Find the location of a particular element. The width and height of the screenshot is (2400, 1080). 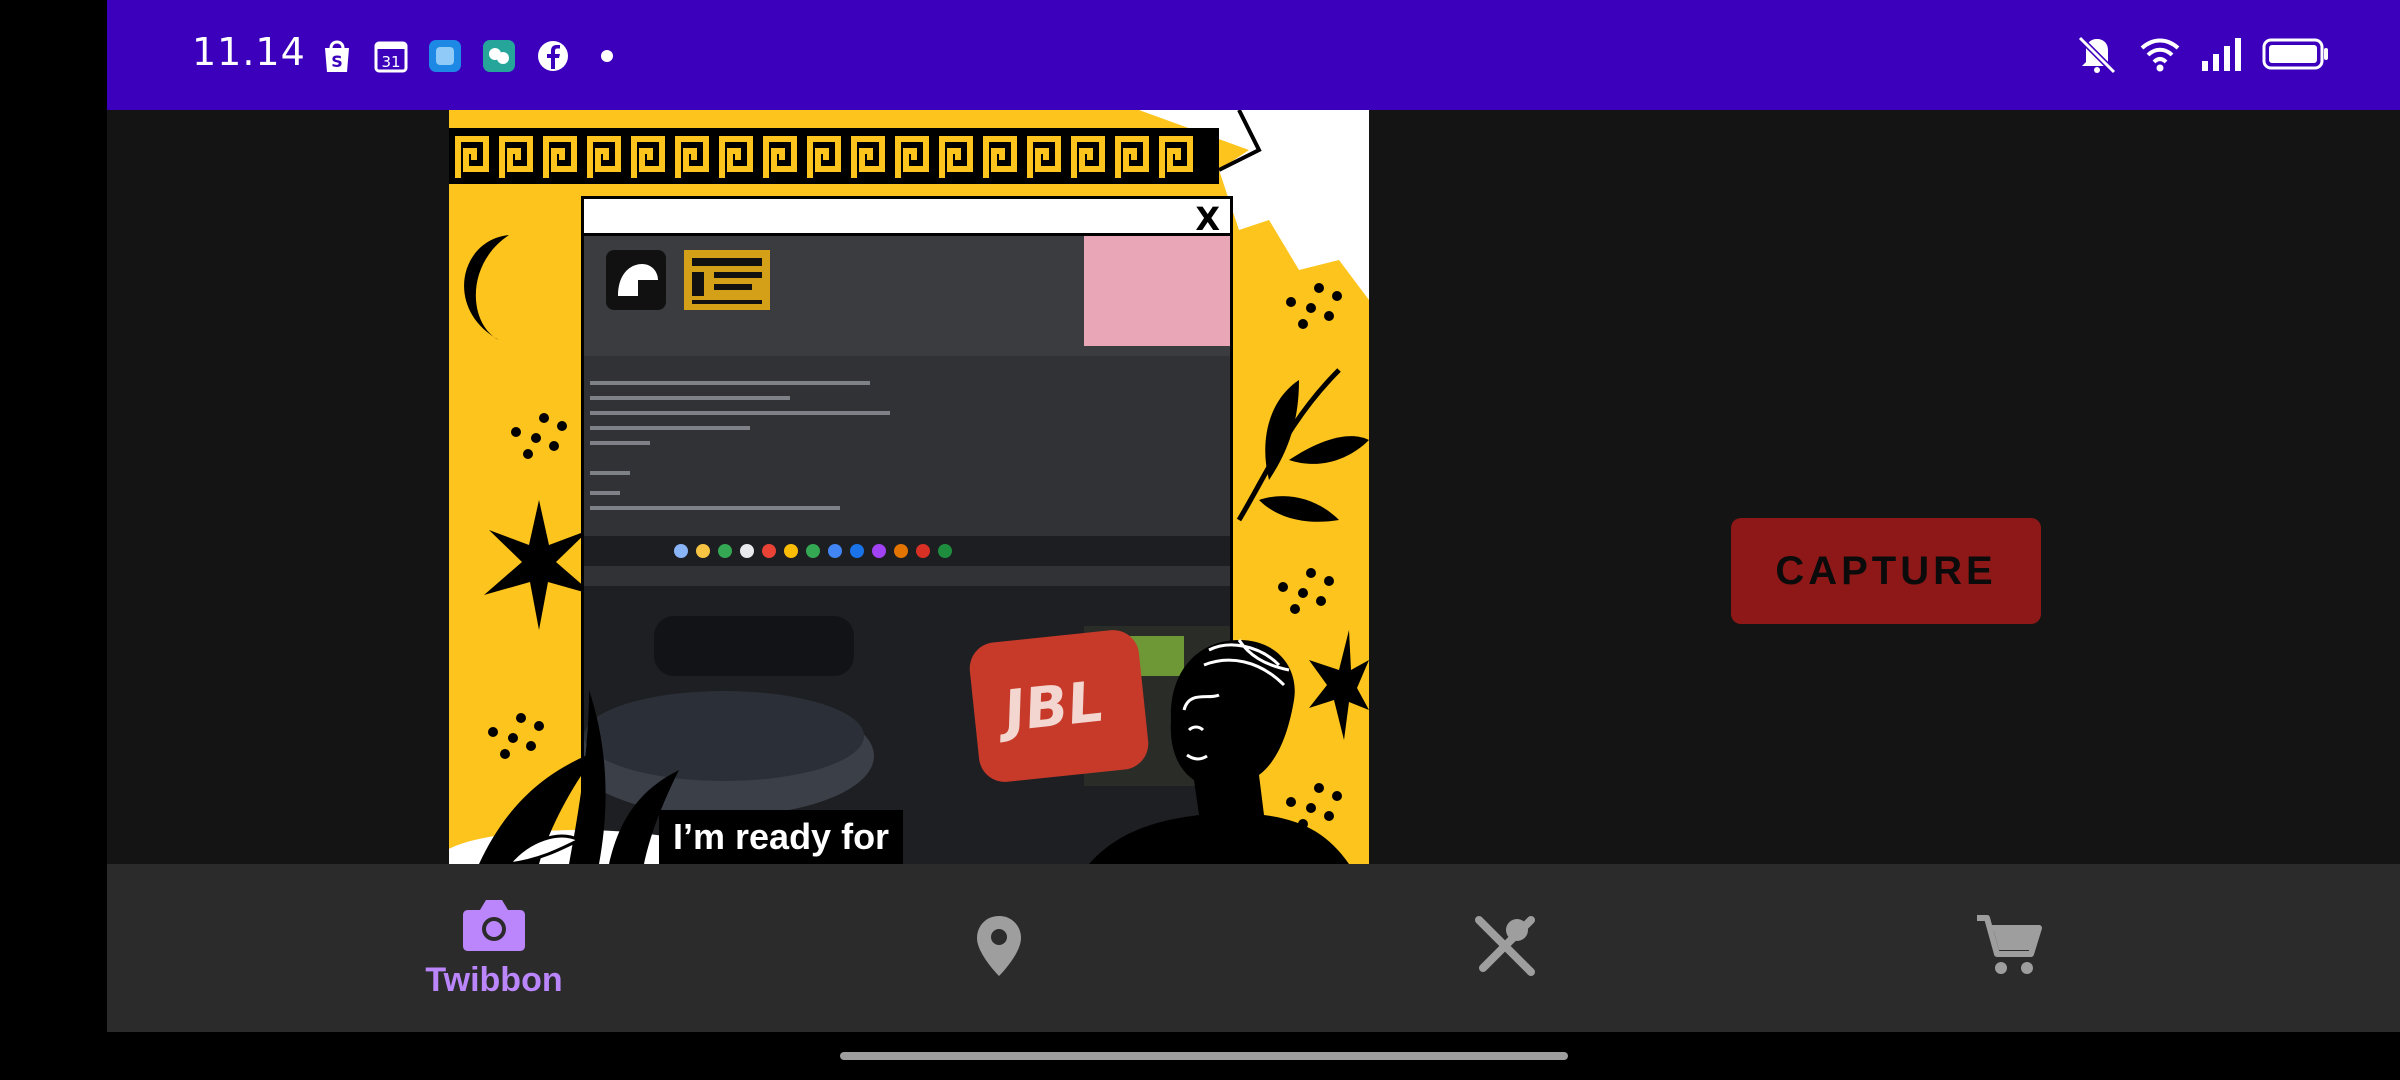

department-logo is located at coordinates (727, 280).